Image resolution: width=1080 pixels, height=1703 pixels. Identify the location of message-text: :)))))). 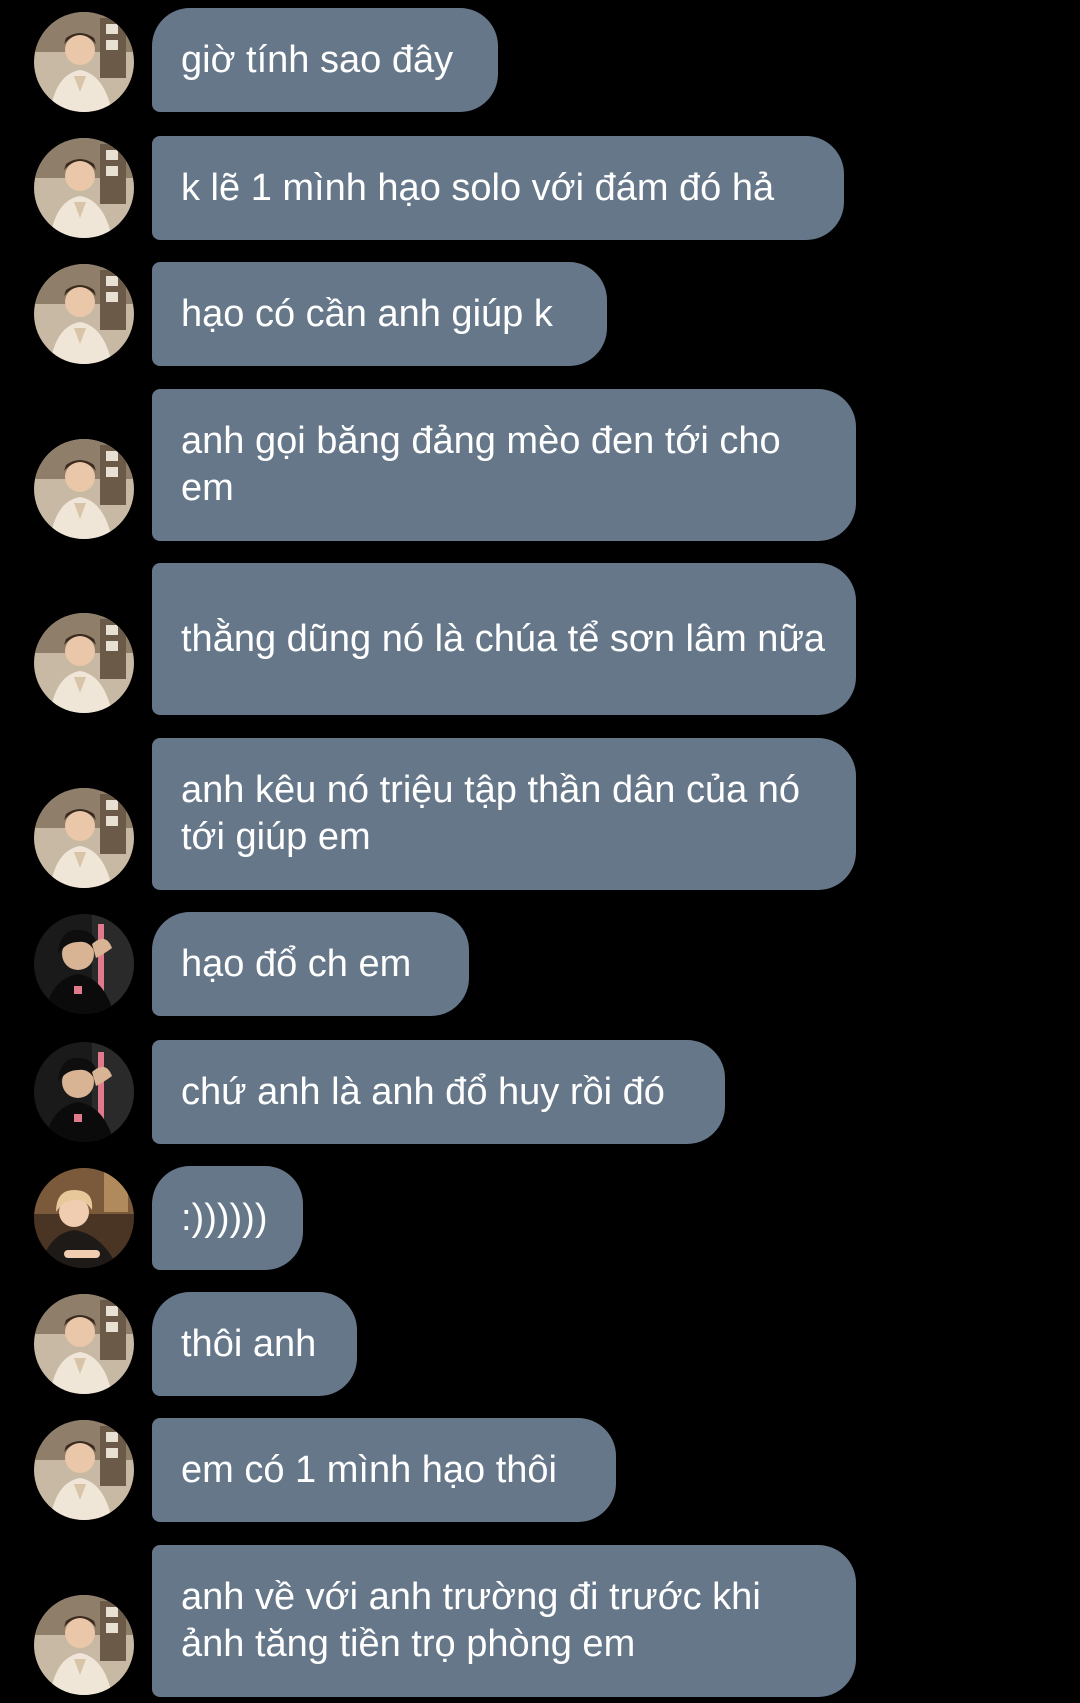
(224, 1217).